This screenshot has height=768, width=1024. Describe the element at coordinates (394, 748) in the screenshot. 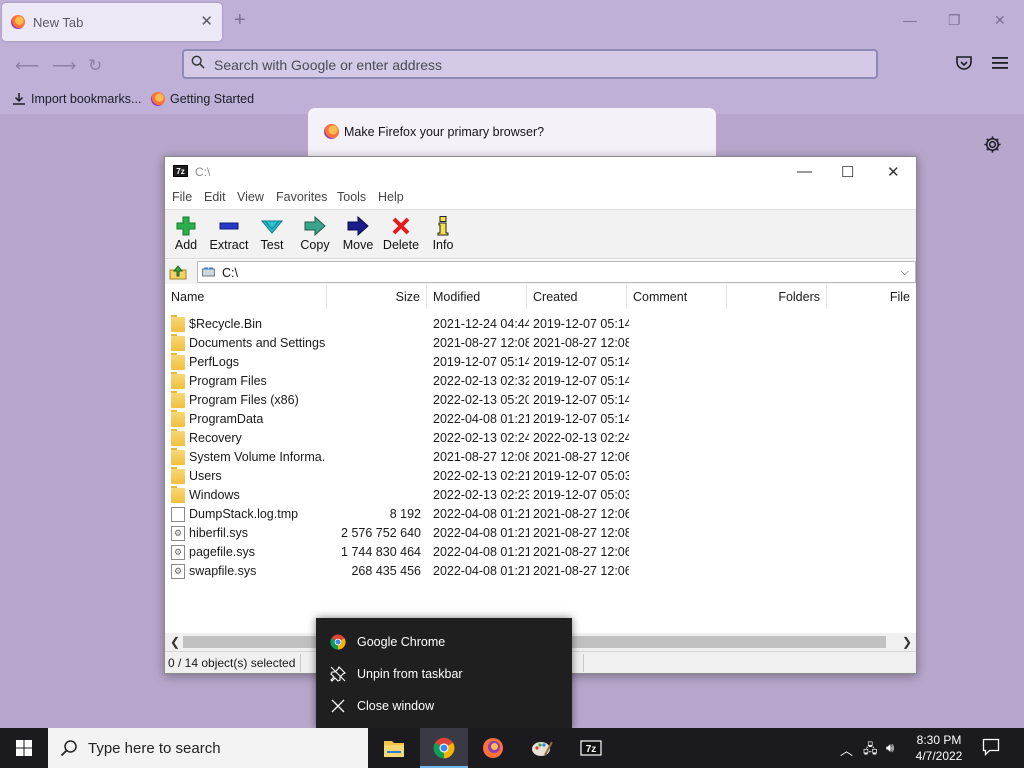

I see `taskbar-file-explorer` at that location.